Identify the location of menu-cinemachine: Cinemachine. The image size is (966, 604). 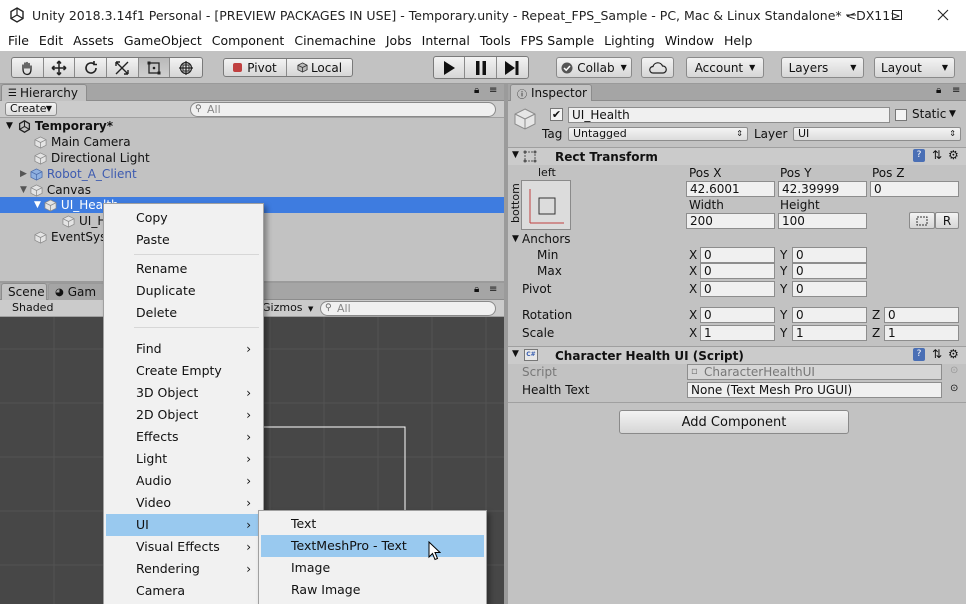
(335, 40).